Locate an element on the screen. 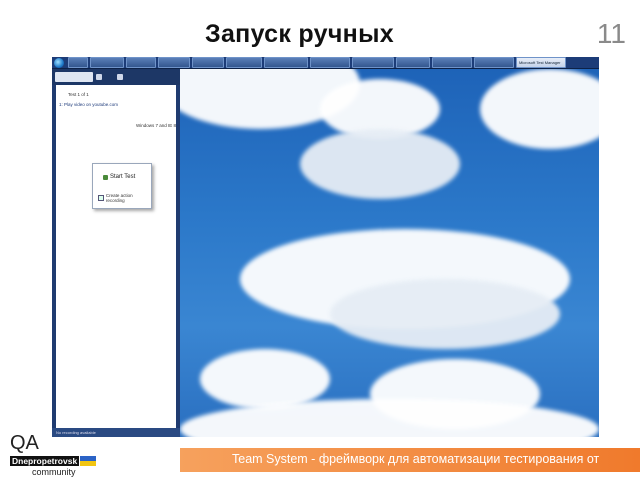 The width and height of the screenshot is (640, 480). checkbox-icon is located at coordinates (101, 198).